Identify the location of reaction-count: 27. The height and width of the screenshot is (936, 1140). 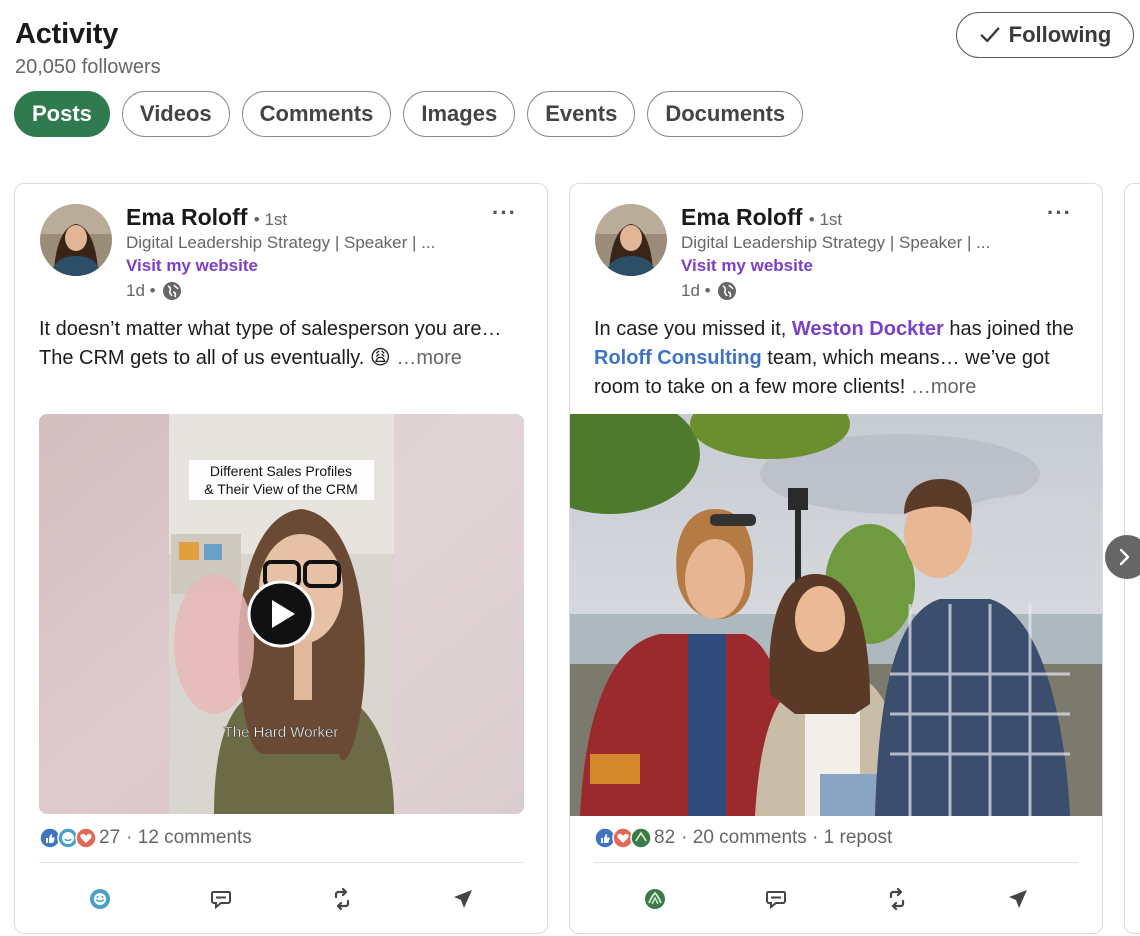
(109, 838).